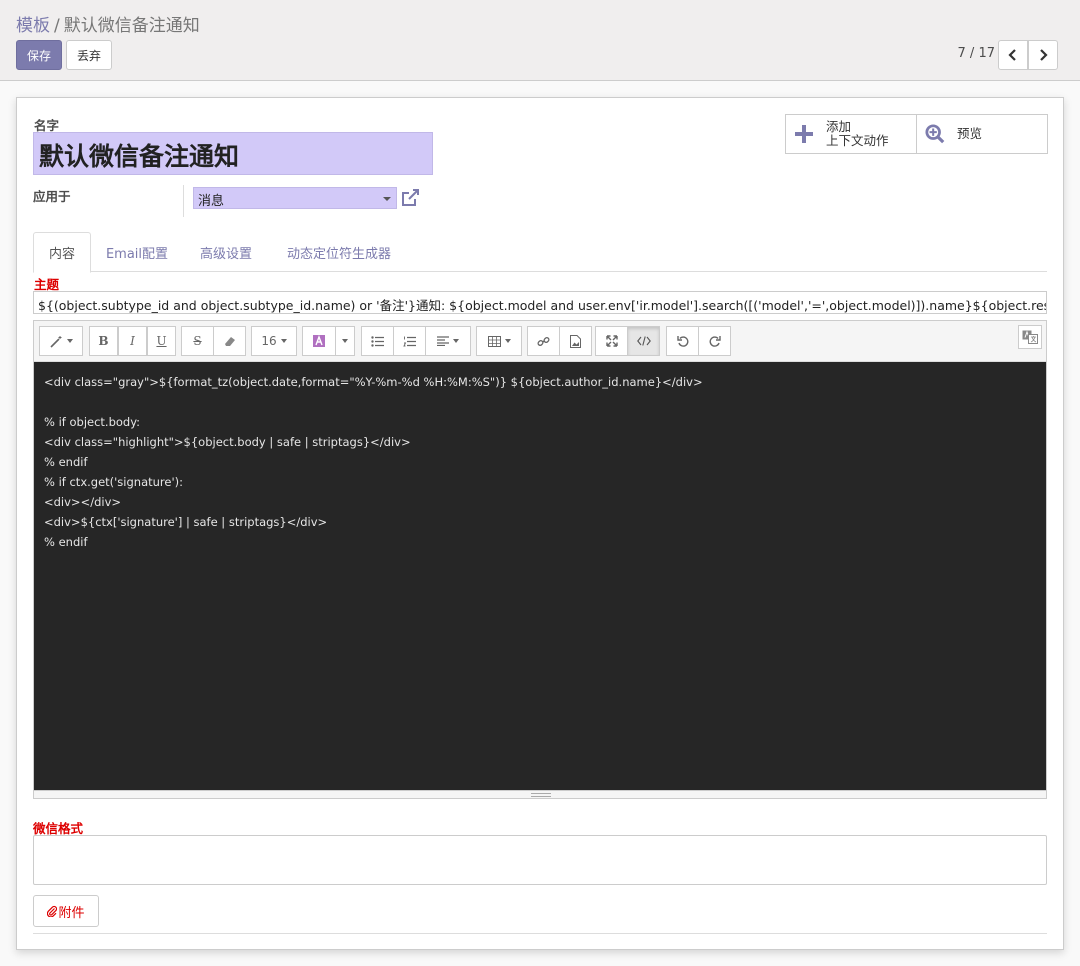 This screenshot has width=1080, height=966. I want to click on dropdown-caret-icon, so click(387, 199).